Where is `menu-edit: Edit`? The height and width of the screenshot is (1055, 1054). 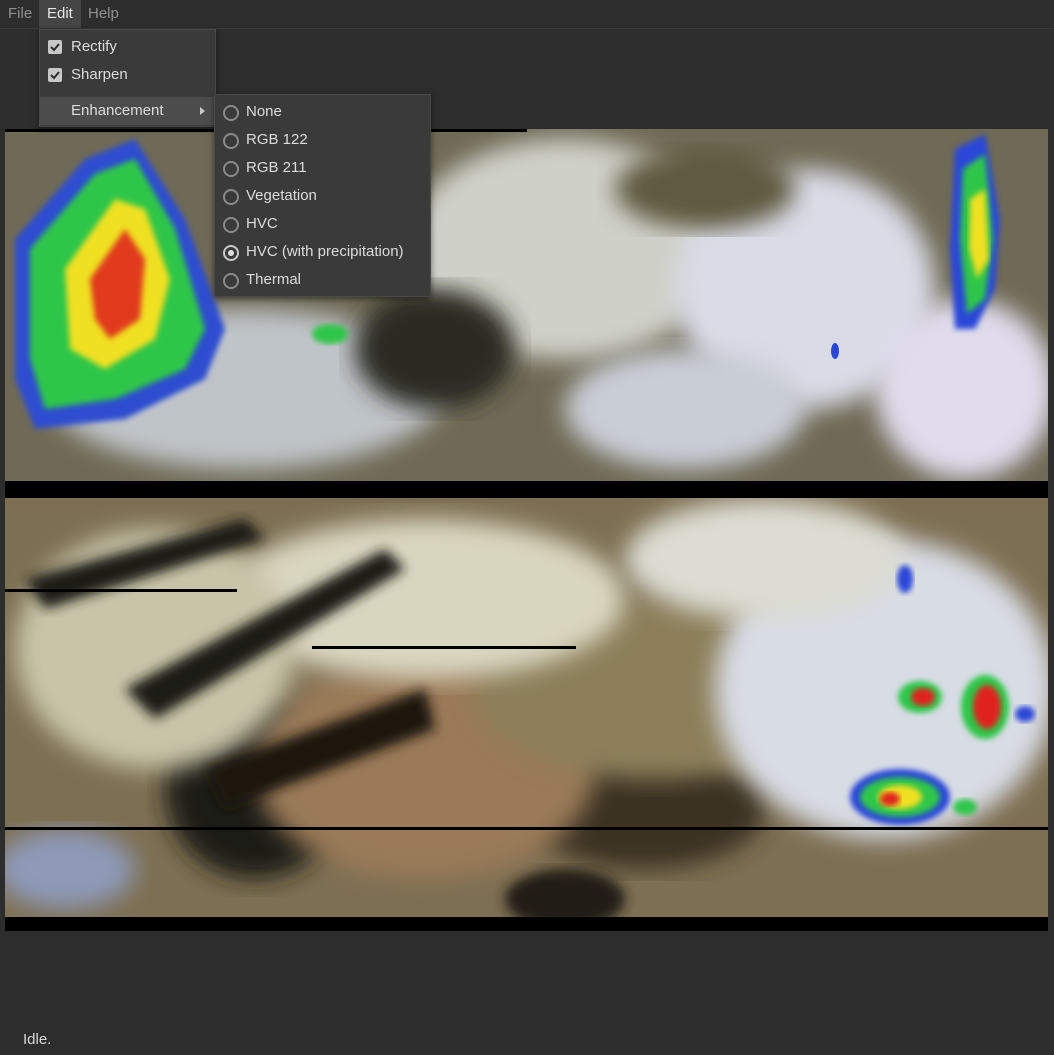
menu-edit: Edit is located at coordinates (60, 14).